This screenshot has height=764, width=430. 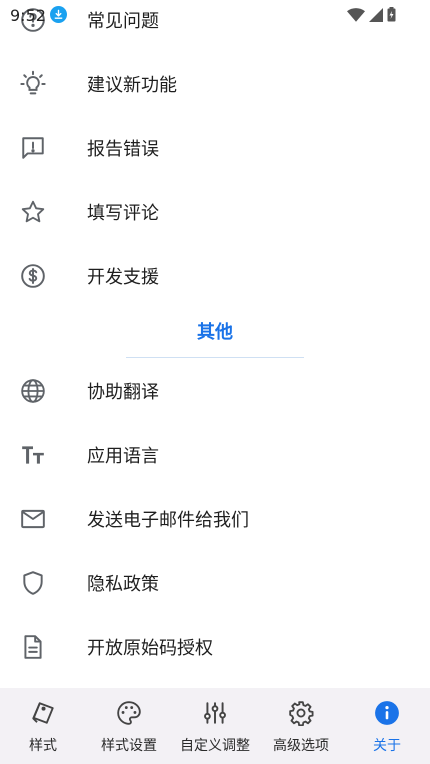 What do you see at coordinates (168, 520) in the screenshot?
I see `list-item-label: 发送电子邮件给我们` at bounding box center [168, 520].